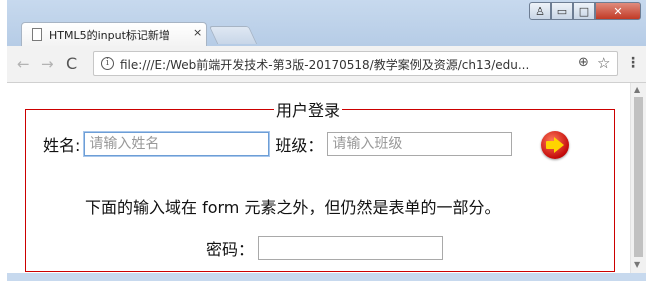 This screenshot has height=281, width=646. Describe the element at coordinates (233, 35) in the screenshot. I see `new-tab-button` at that location.